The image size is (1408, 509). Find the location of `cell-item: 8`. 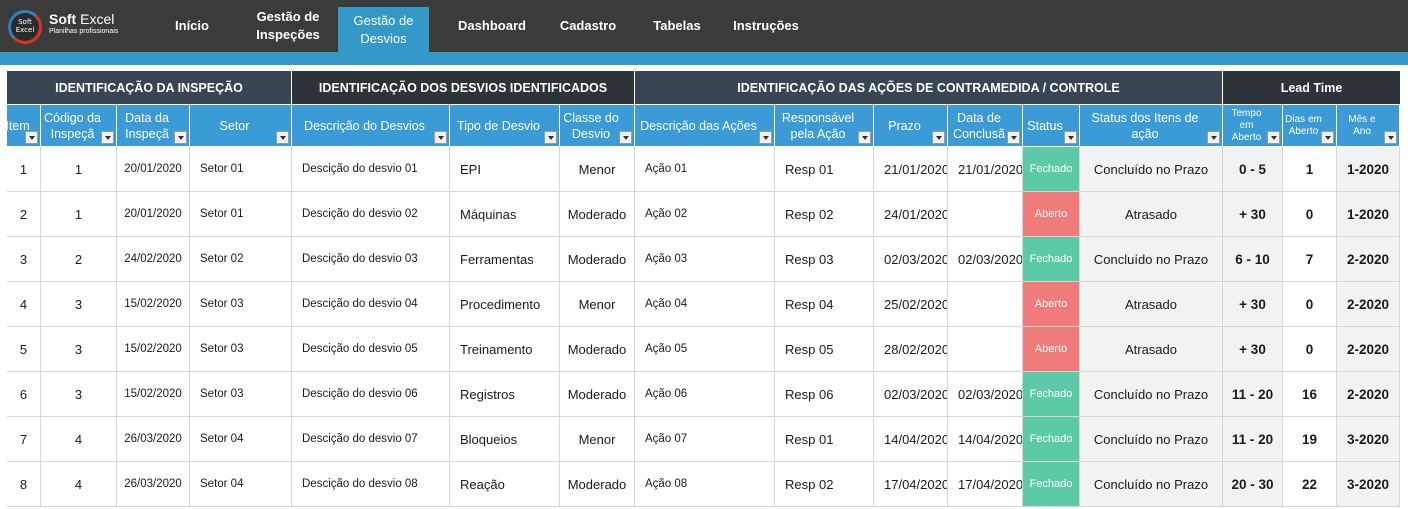

cell-item: 8 is located at coordinates (24, 484).